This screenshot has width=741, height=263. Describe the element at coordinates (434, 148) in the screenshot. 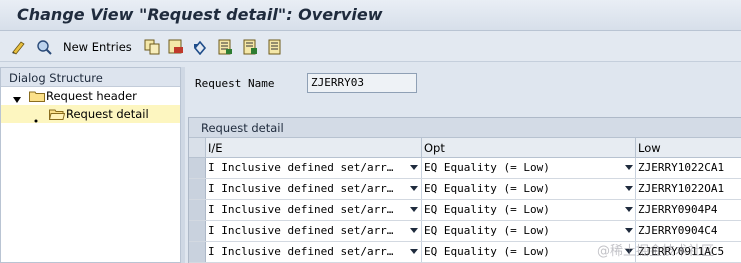

I see `column-header-opt: Opt` at that location.